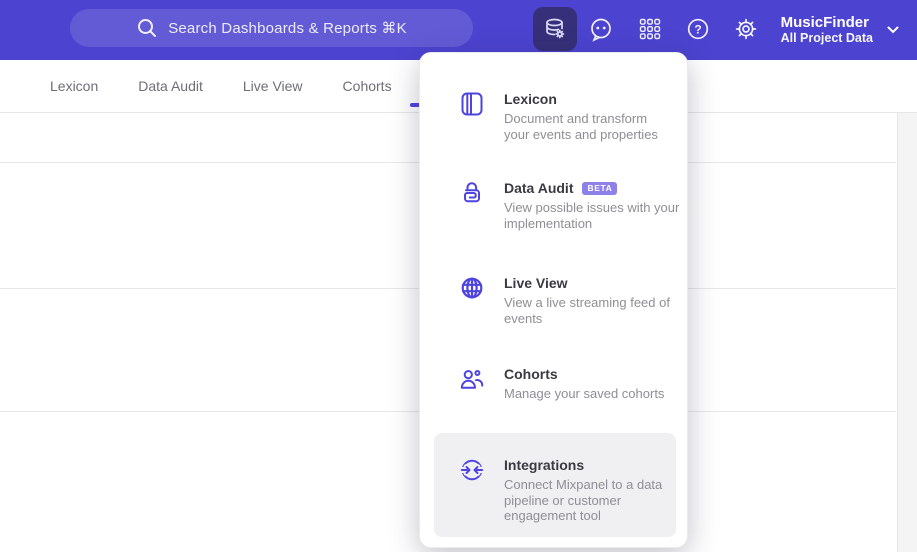 The image size is (917, 552). Describe the element at coordinates (907, 332) in the screenshot. I see `scroll-gutter` at that location.